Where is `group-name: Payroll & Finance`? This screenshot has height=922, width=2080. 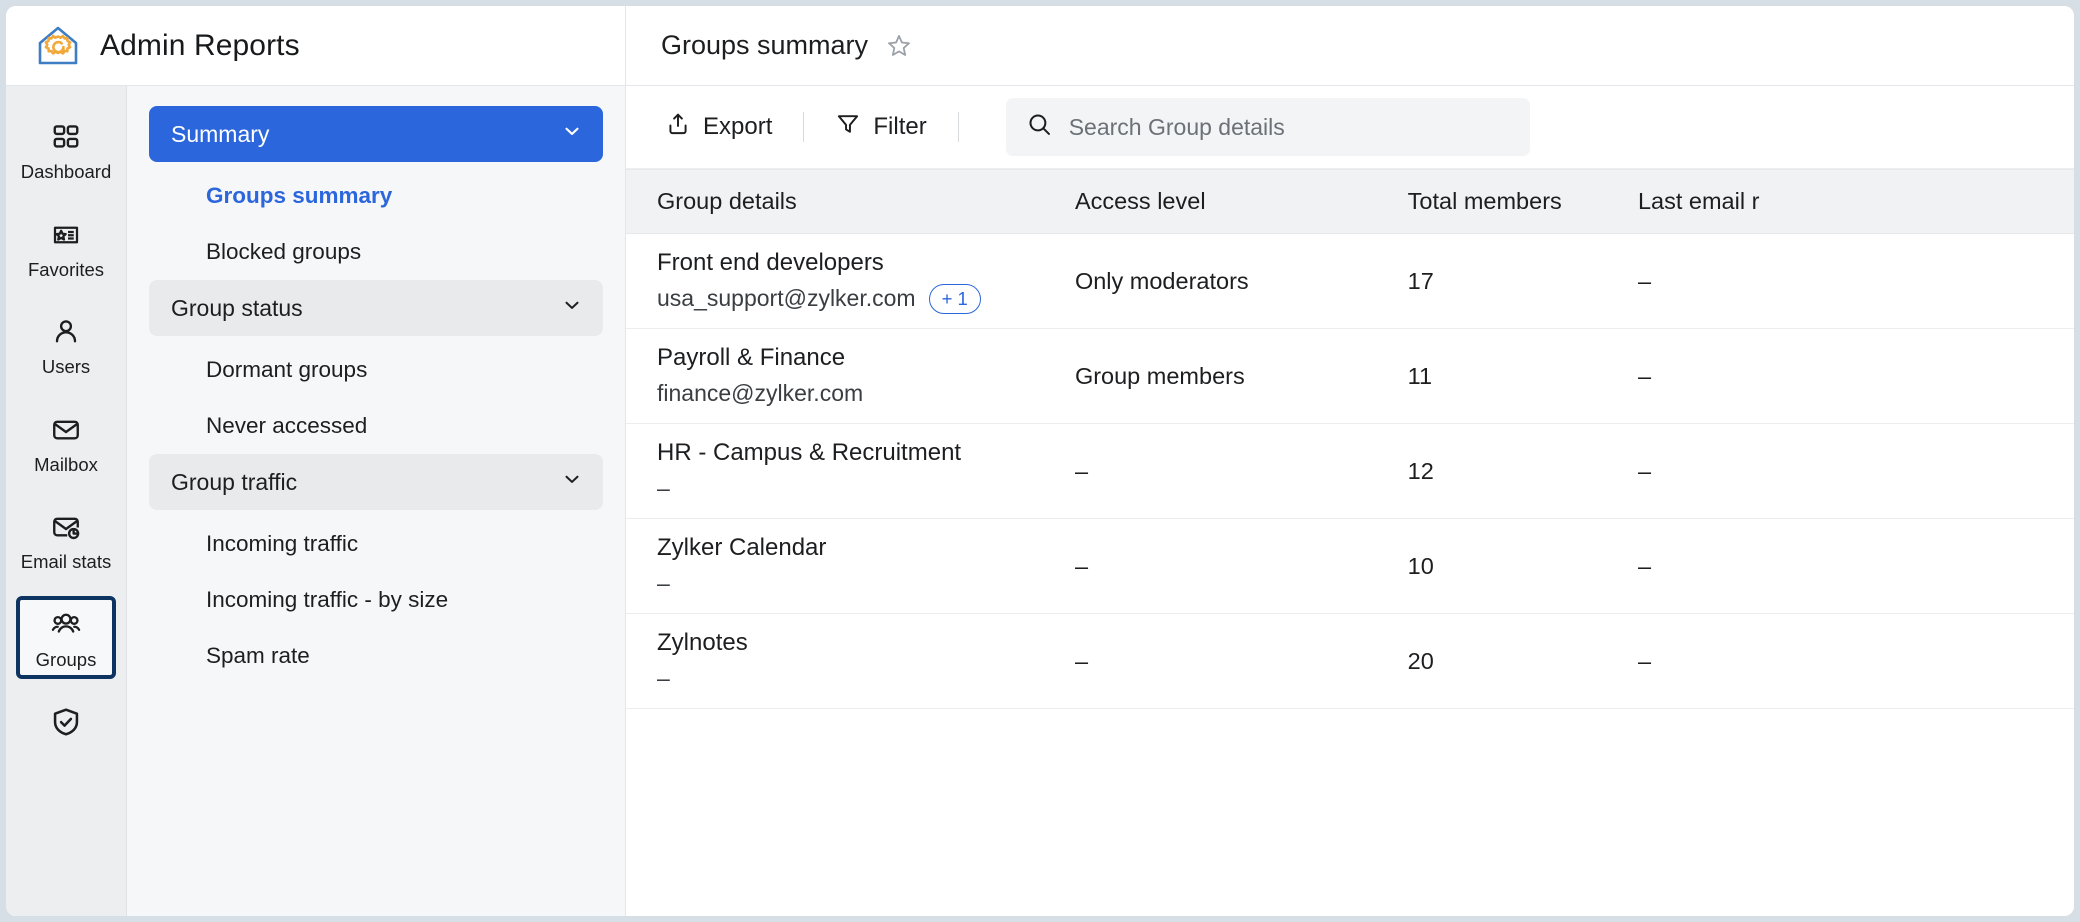 group-name: Payroll & Finance is located at coordinates (751, 358).